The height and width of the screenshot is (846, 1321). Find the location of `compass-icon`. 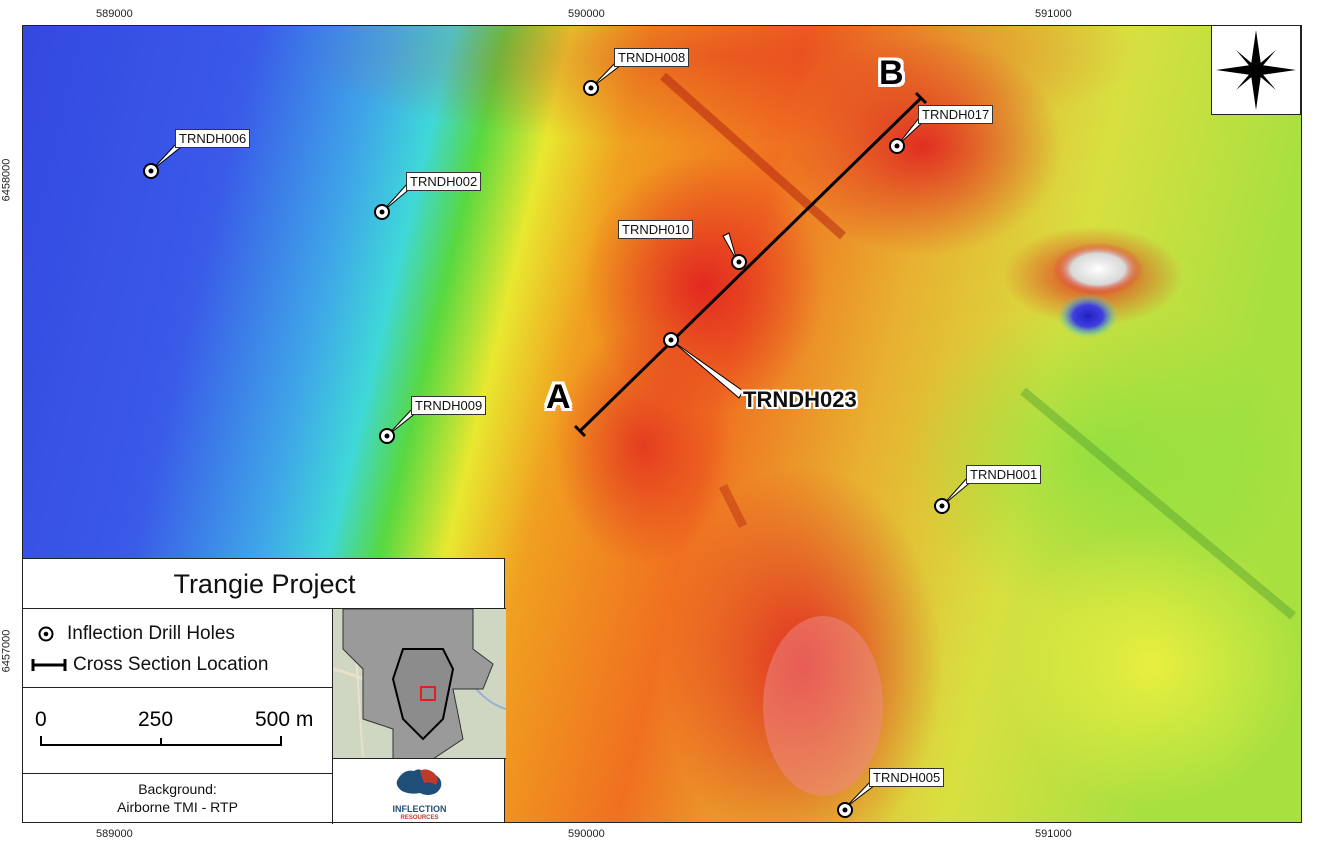

compass-icon is located at coordinates (1256, 70).